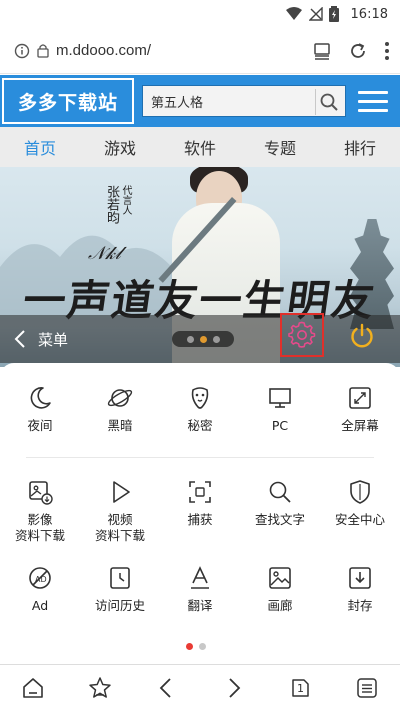 The width and height of the screenshot is (400, 711). What do you see at coordinates (280, 147) in the screenshot?
I see `nav-item-topics: 专题` at bounding box center [280, 147].